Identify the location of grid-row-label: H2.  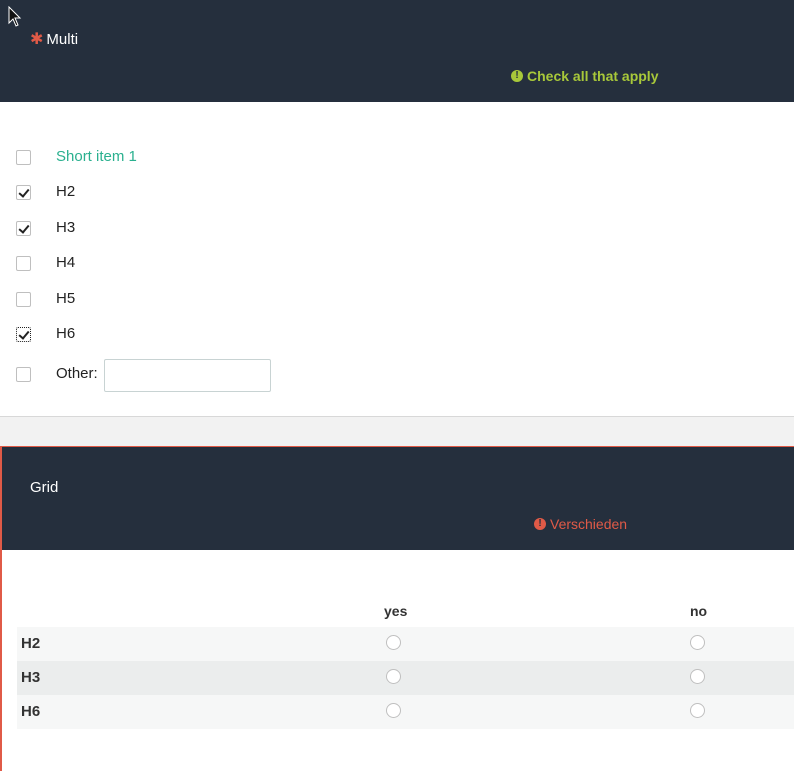
(31, 643).